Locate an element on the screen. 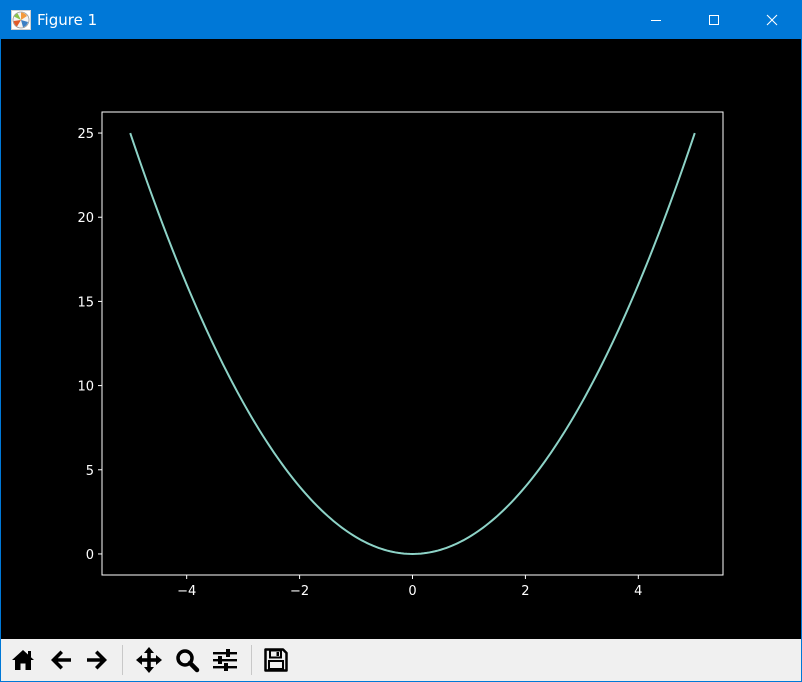  home-icon is located at coordinates (23, 660).